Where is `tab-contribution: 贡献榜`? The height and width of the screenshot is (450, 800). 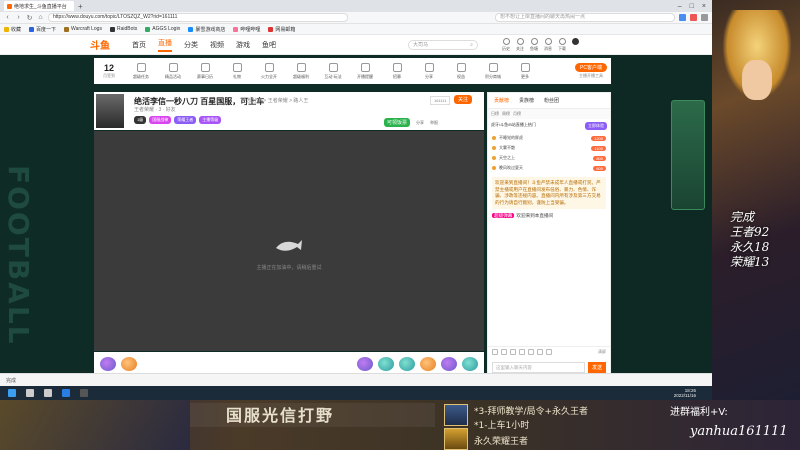
tab-contribution: 贡献榜 is located at coordinates (501, 100).